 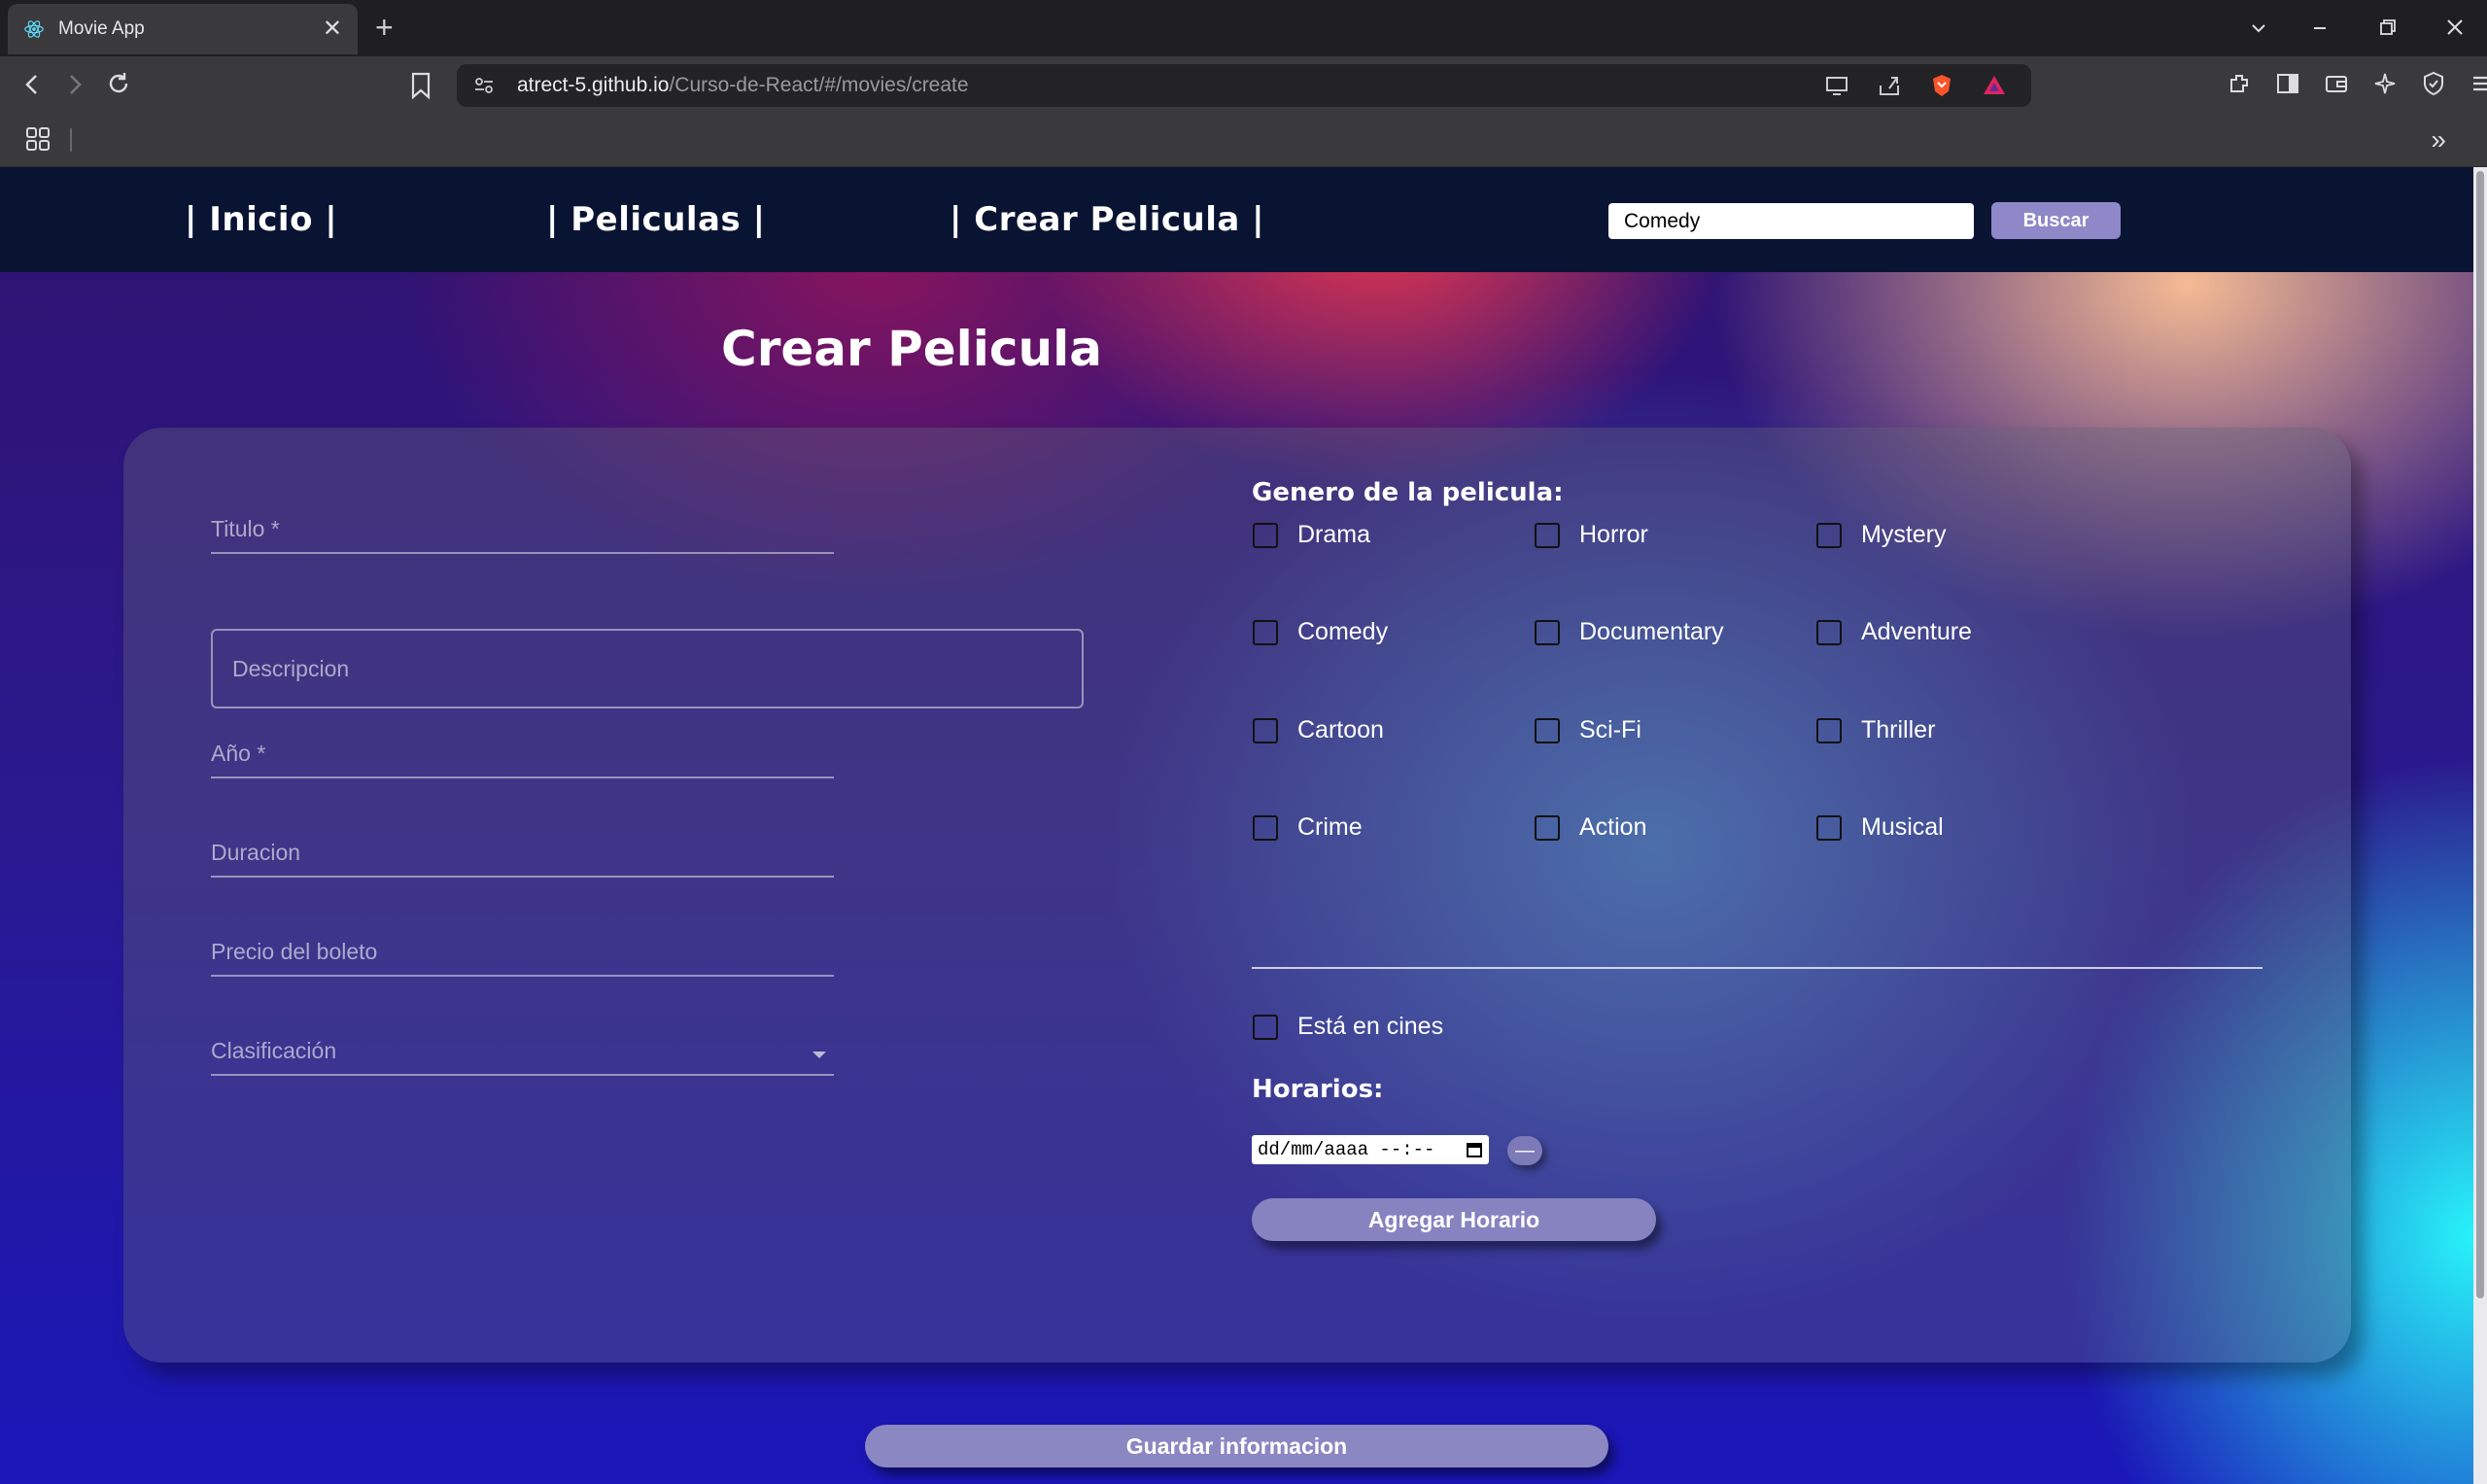 I want to click on horario-datetime-input: dd/mm/aaaa --:--, so click(x=1371, y=1149).